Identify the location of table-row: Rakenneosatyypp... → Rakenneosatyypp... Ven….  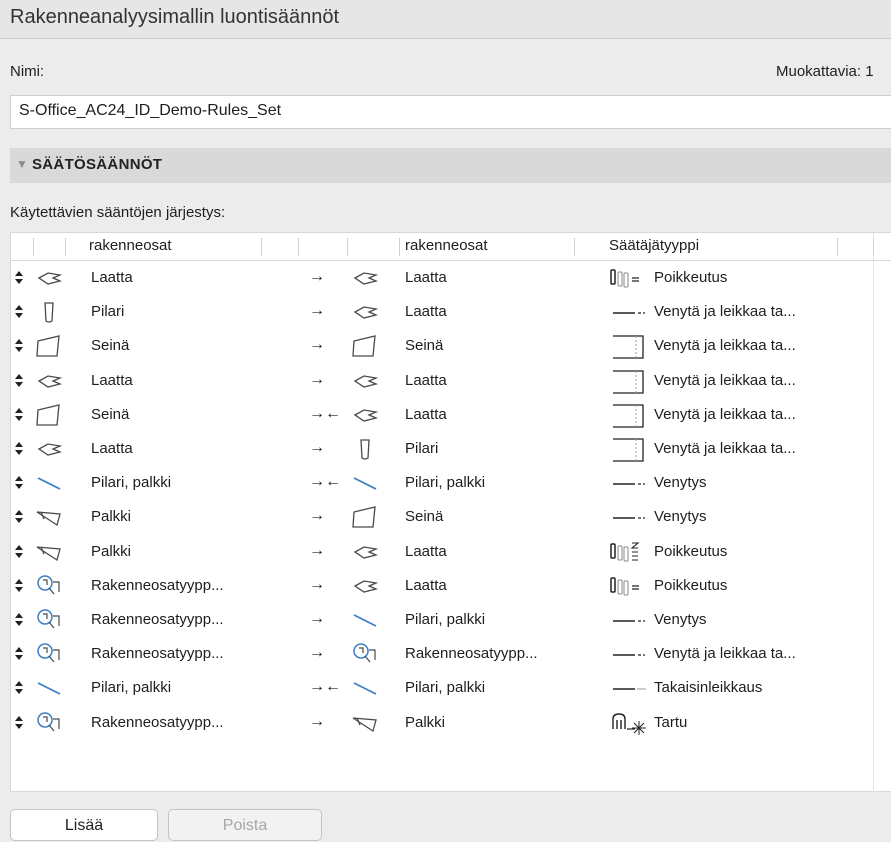
(451, 654).